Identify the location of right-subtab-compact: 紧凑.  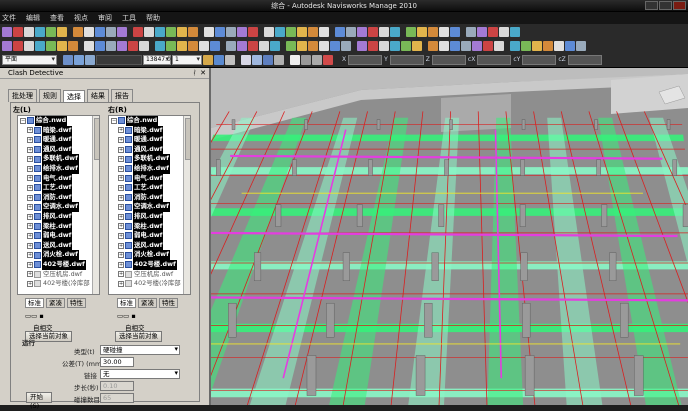
(147, 303).